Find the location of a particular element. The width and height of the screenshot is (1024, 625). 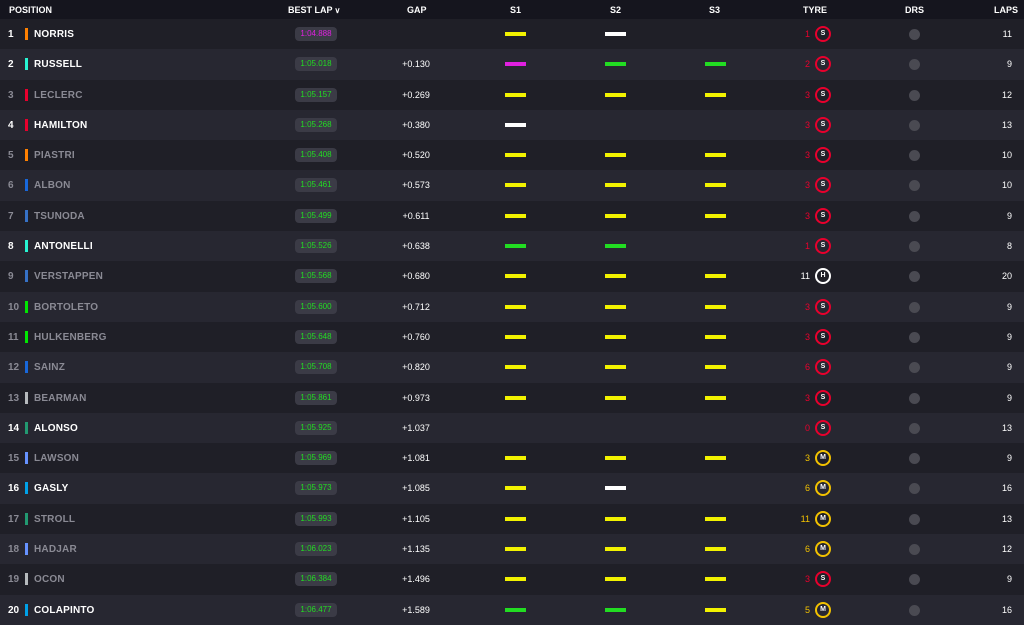

position-number: 12 is located at coordinates (14, 368).